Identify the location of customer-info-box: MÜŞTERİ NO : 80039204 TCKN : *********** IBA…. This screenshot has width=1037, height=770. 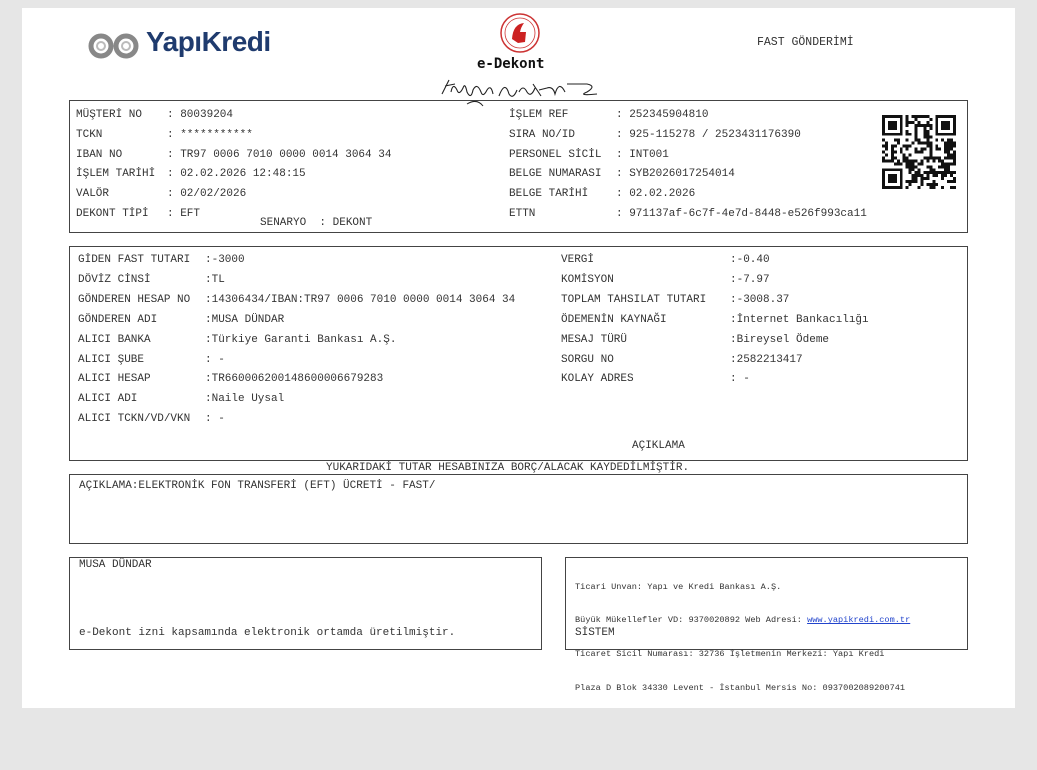
(518, 166).